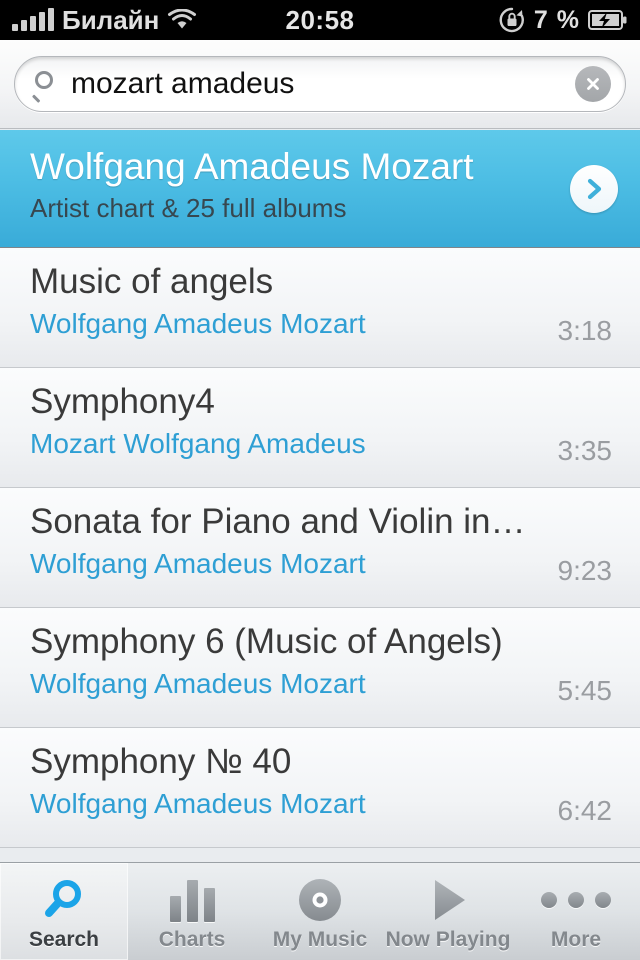  I want to click on search-bar-panel: mozart amadeus, so click(320, 84).